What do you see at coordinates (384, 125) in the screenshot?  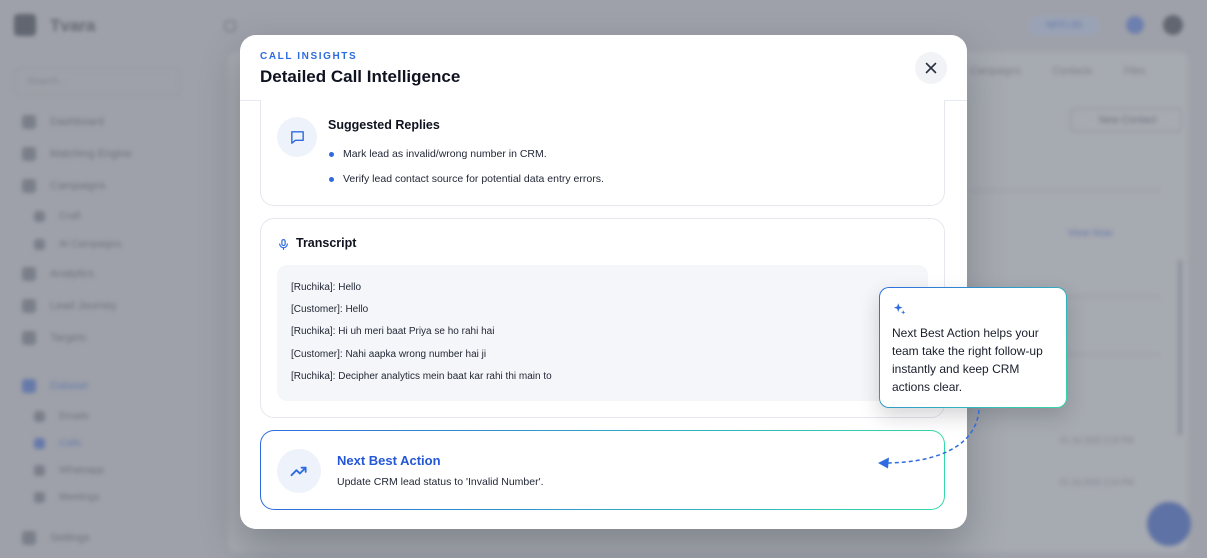 I see `suggested-replies-heading: Suggested Replies` at bounding box center [384, 125].